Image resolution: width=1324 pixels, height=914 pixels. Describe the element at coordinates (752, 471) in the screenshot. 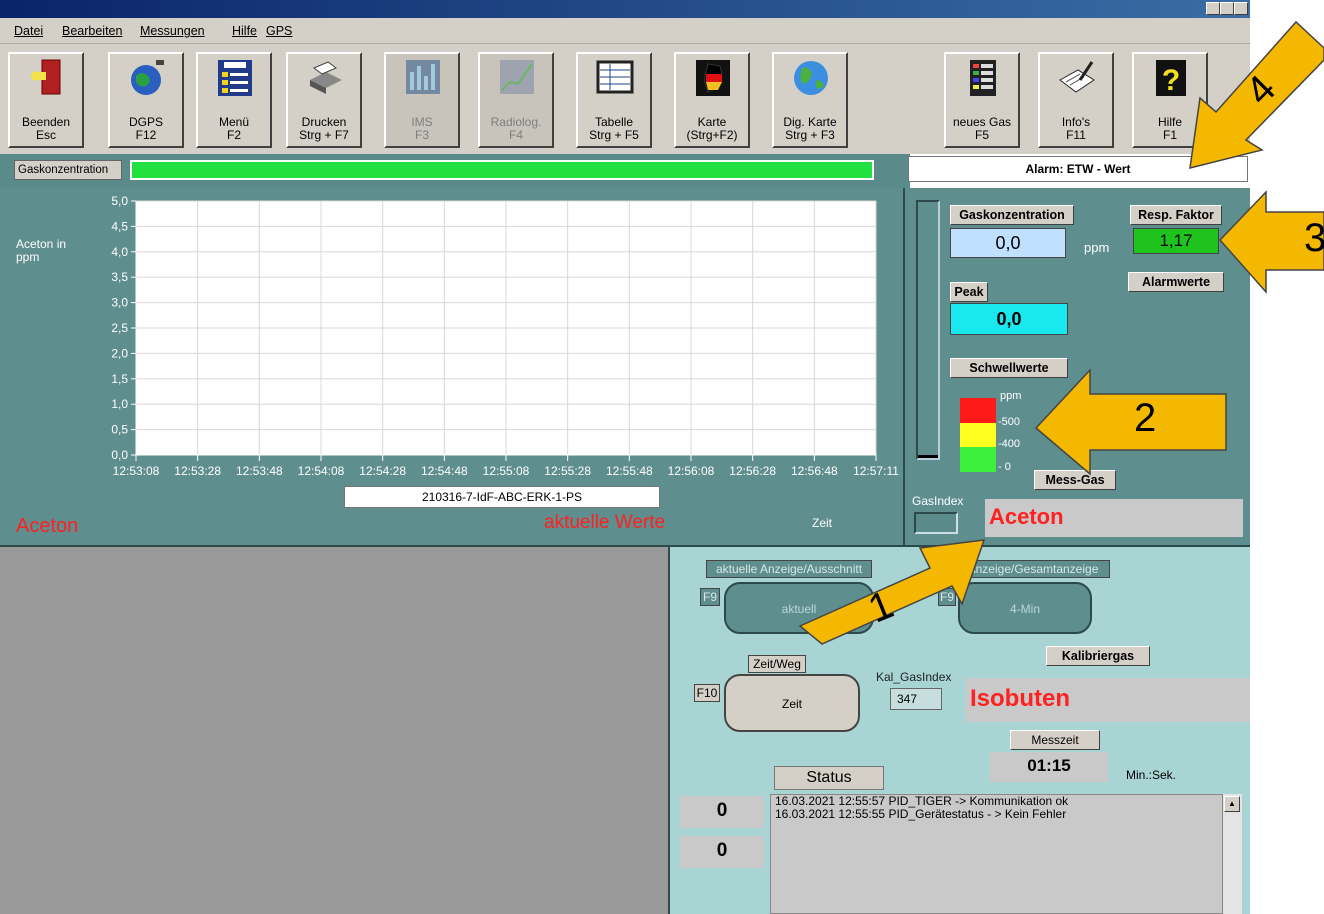

I see `x-tick-label: 12:56:28` at that location.